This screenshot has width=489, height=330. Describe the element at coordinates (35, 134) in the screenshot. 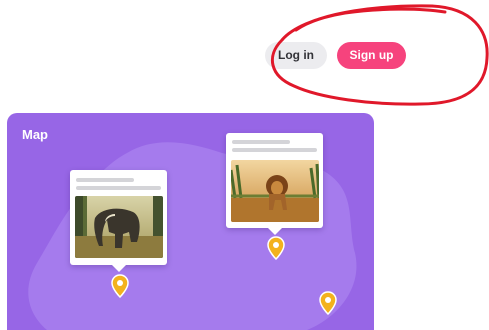

I see `map-title: Map` at that location.